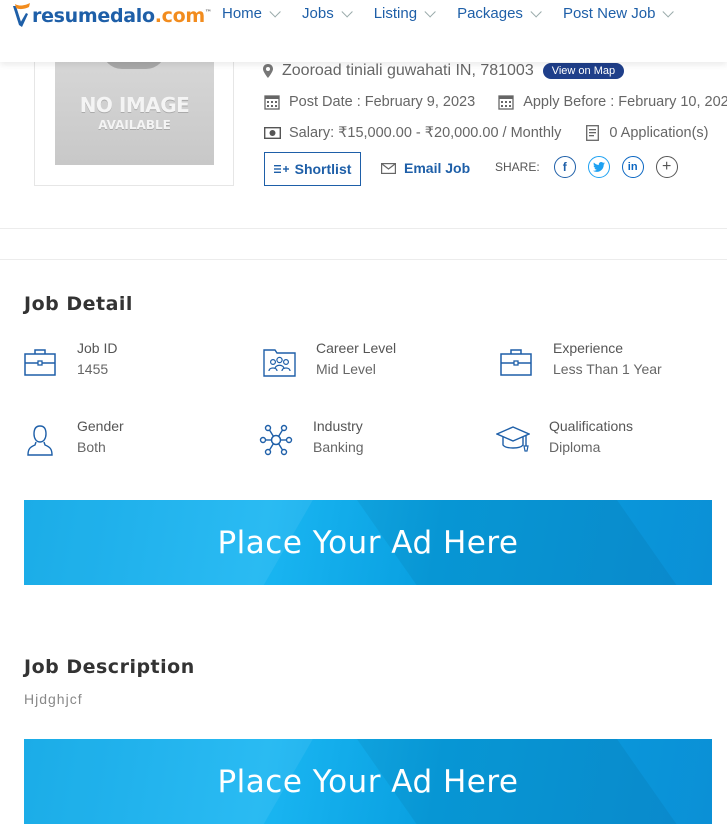 This screenshot has height=830, width=727. What do you see at coordinates (583, 71) in the screenshot?
I see `view-on-map-button: View on Map` at bounding box center [583, 71].